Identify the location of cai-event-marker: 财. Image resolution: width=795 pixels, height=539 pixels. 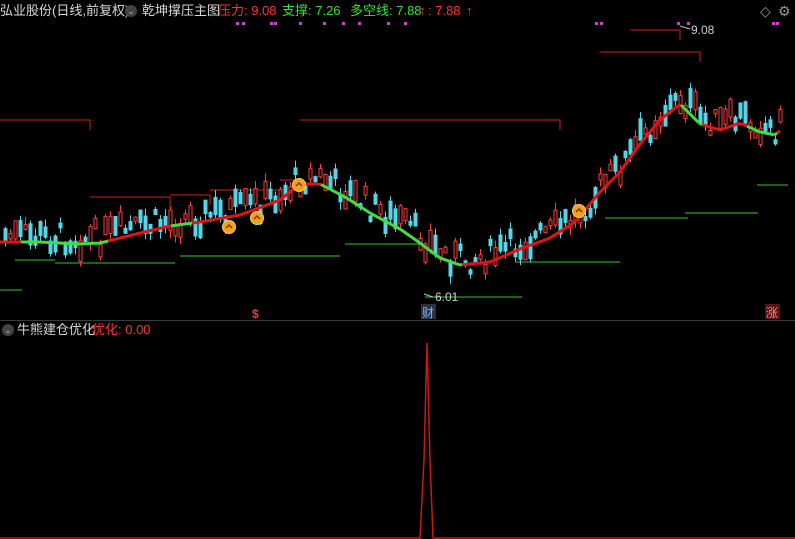
(428, 313).